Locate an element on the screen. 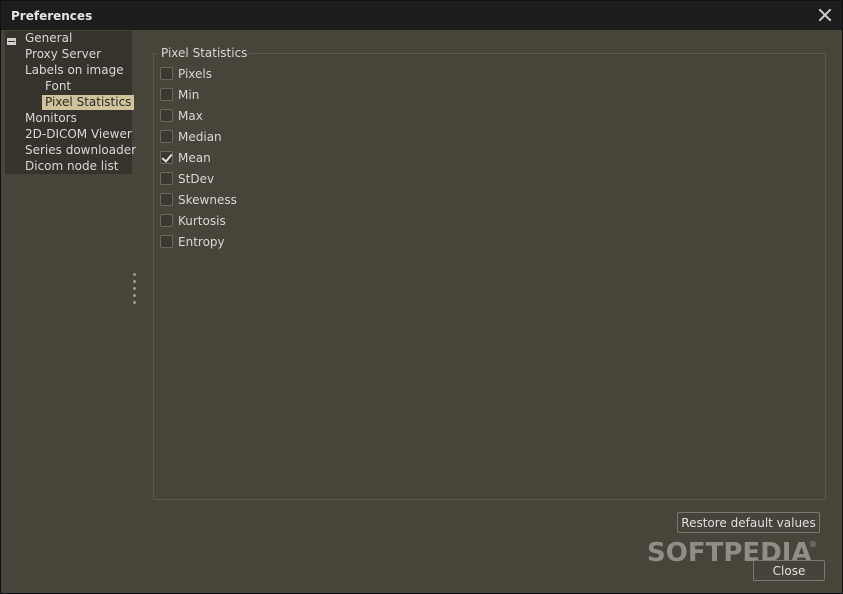  tree-item-proxy-server: Proxy Server is located at coordinates (63, 54).